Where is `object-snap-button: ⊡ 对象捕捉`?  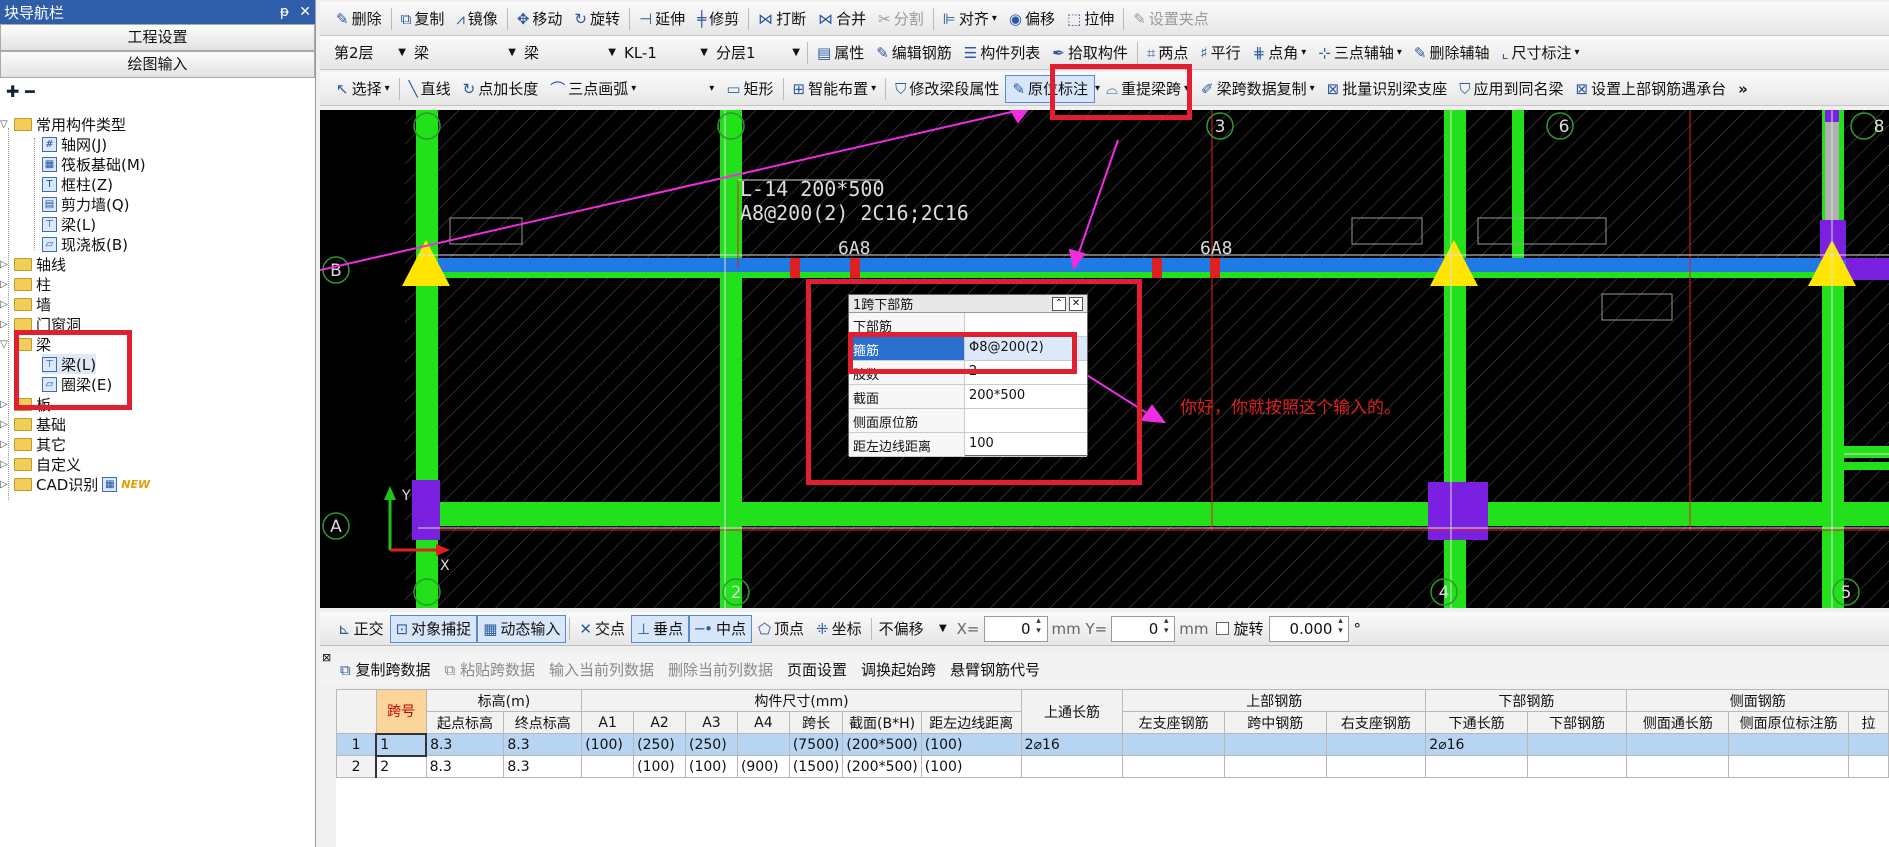 object-snap-button: ⊡ 对象捕捉 is located at coordinates (433, 628).